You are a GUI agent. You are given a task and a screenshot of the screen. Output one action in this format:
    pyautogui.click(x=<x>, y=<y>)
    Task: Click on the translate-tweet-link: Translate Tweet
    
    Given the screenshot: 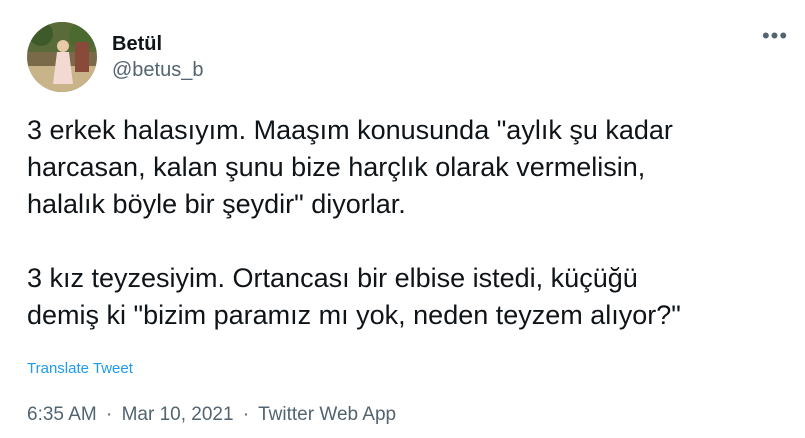 What is the action you would take?
    pyautogui.click(x=80, y=369)
    